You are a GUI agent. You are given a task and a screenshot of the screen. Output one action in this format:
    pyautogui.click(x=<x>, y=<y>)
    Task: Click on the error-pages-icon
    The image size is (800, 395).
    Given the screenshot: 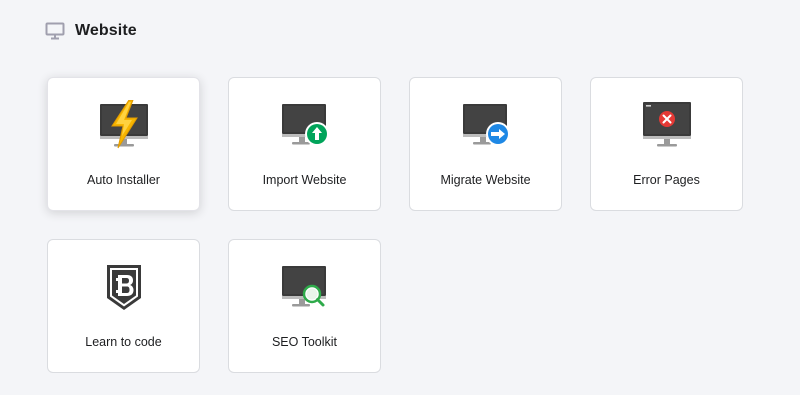 What is the action you would take?
    pyautogui.click(x=667, y=125)
    